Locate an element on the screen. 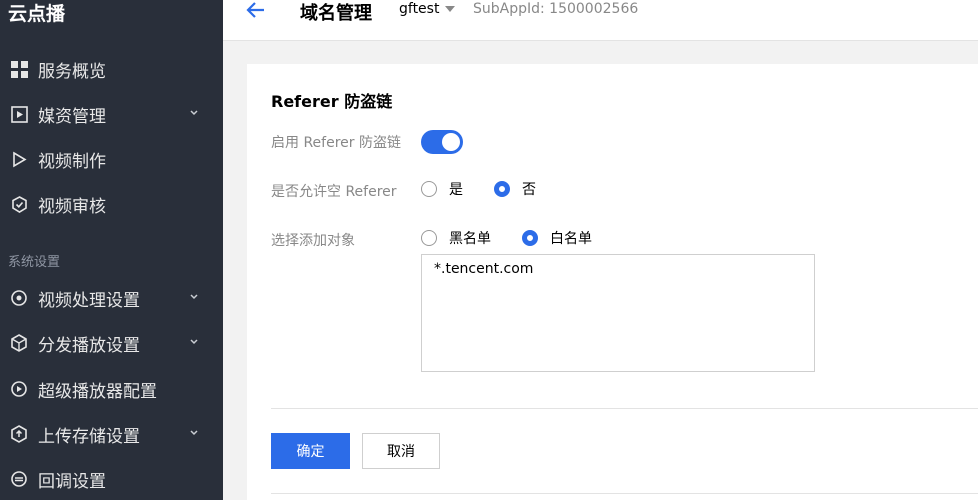 Image resolution: width=978 pixels, height=500 pixels. callback-icon is located at coordinates (19, 479).